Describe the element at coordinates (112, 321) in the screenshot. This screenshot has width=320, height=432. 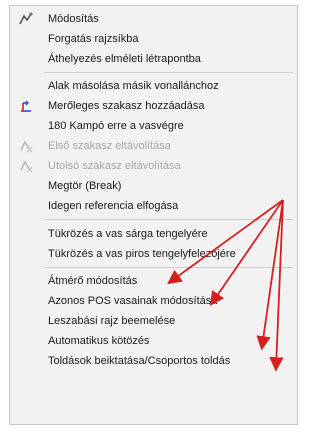
I see `menu-item-label: Leszabási rajz beemelése` at that location.